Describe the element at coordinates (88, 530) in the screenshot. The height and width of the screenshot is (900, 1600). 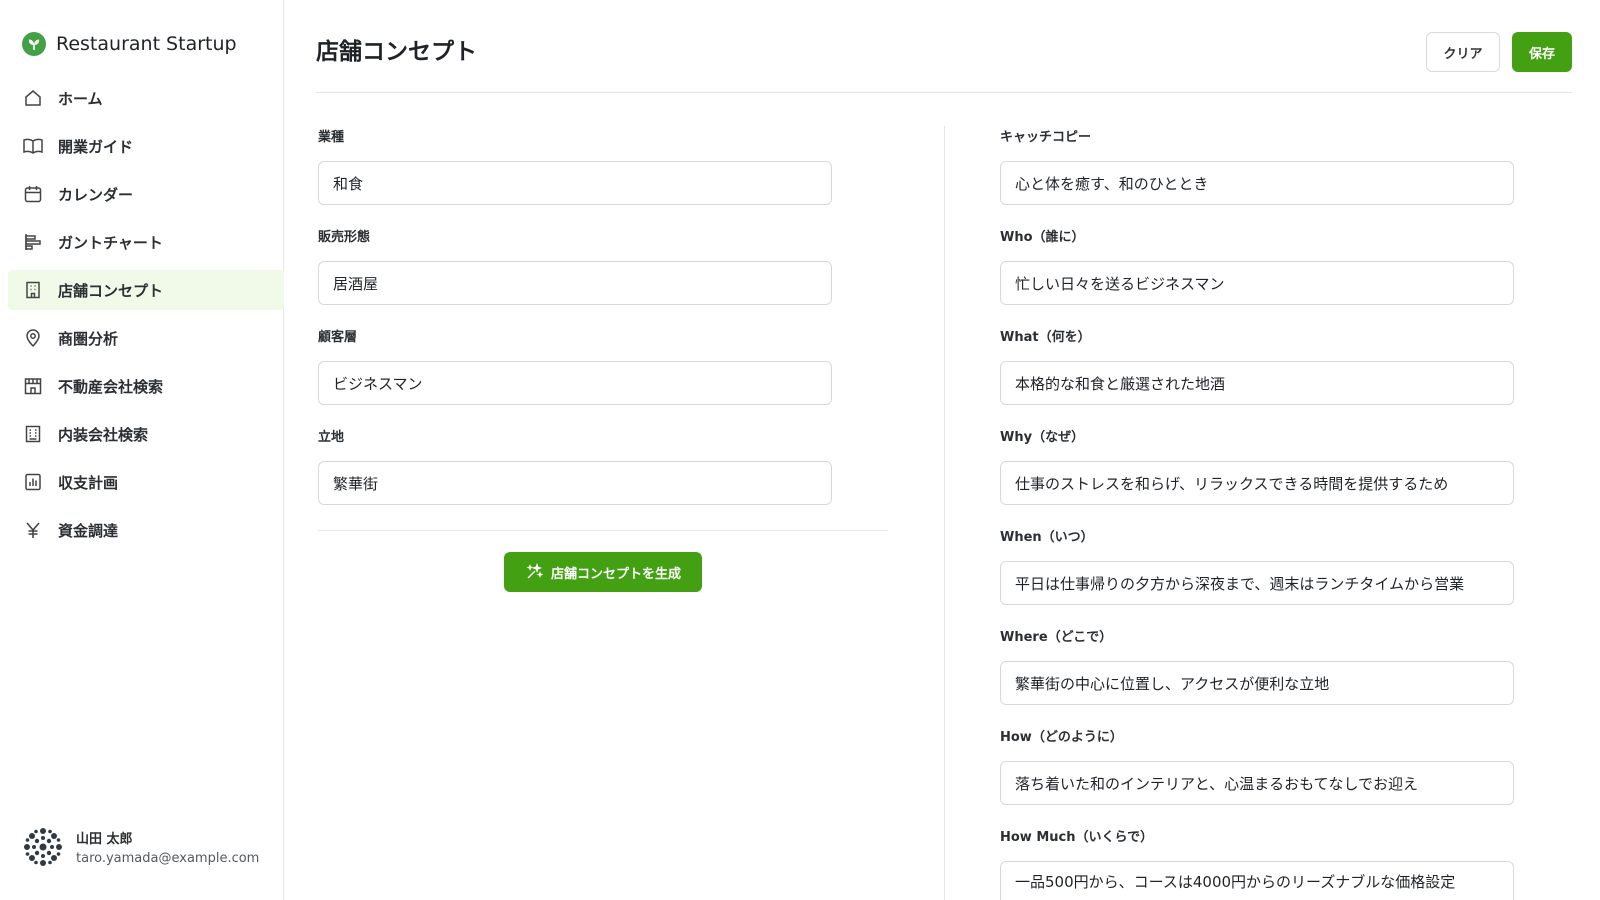
I see `sidebar-item-label: 資金調達` at that location.